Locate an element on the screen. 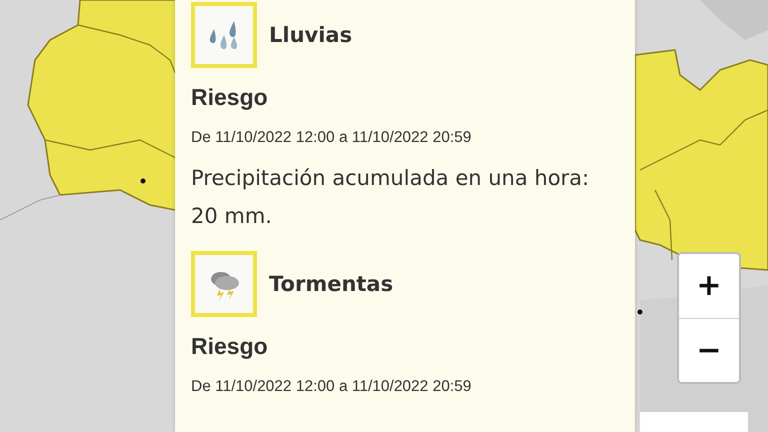 The width and height of the screenshot is (768, 432). alert-title: Lluvias is located at coordinates (310, 35).